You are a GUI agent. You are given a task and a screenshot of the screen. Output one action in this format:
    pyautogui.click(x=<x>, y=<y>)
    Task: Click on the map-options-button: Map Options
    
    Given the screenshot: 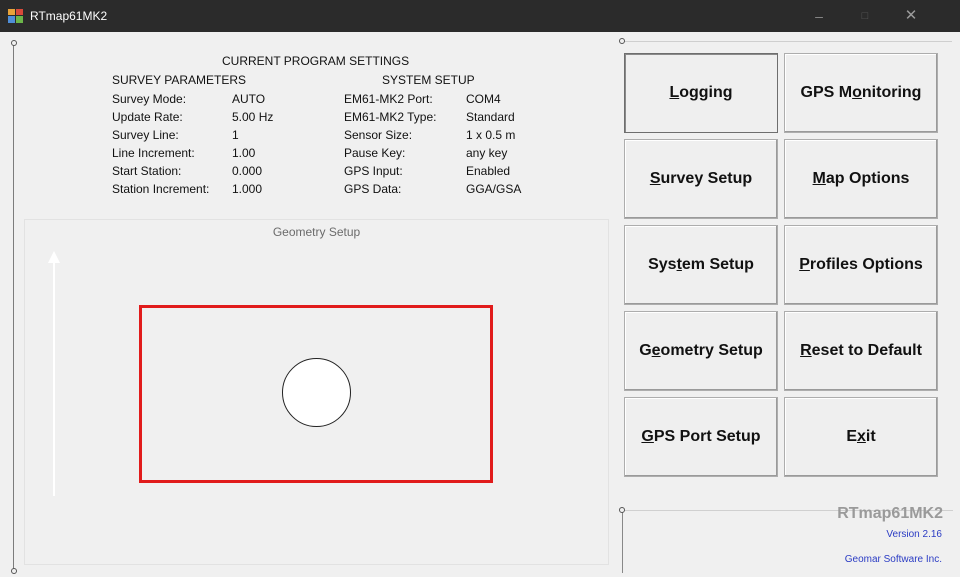 What is the action you would take?
    pyautogui.click(x=861, y=179)
    